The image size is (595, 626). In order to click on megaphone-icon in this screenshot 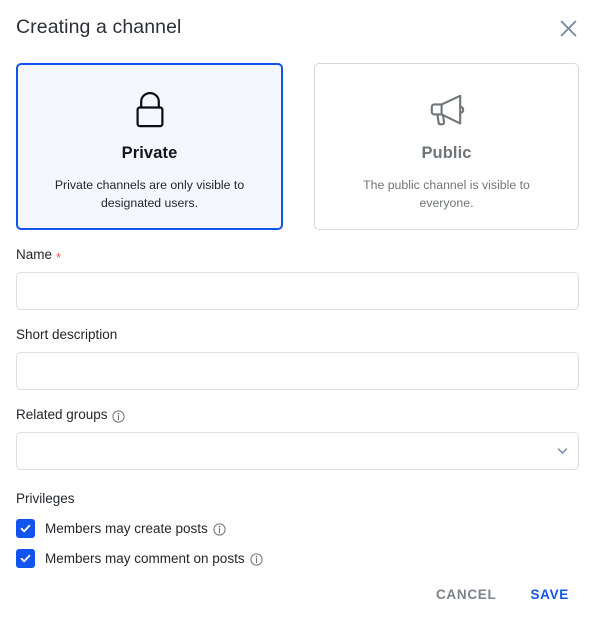, I will do `click(447, 110)`.